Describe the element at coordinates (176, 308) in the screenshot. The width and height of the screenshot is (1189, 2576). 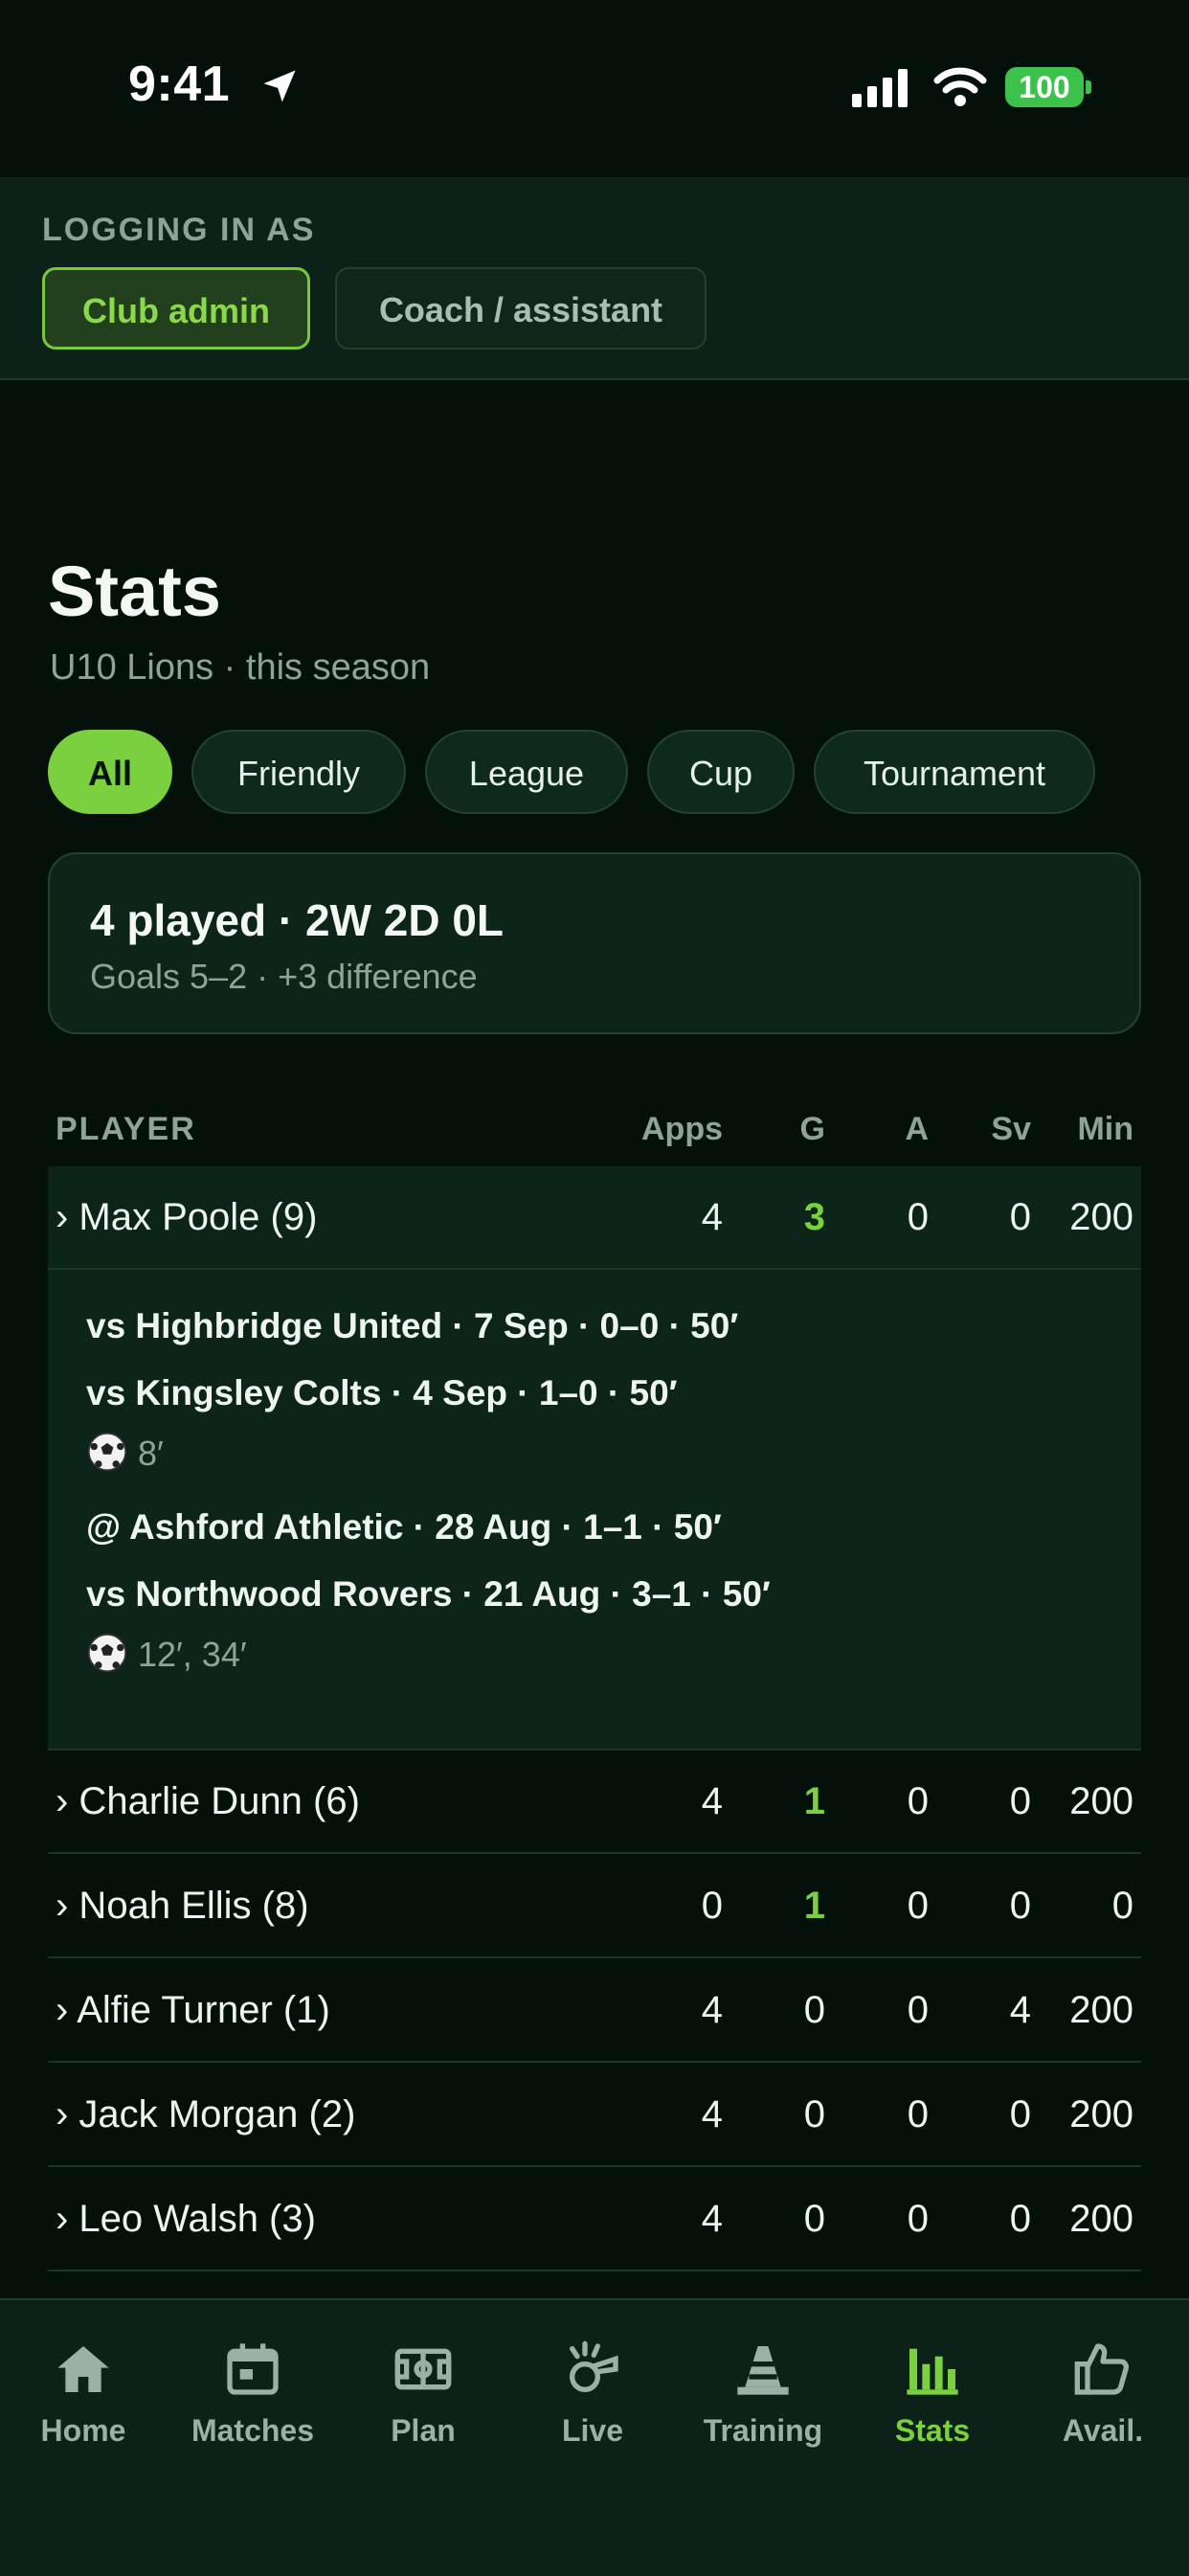
I see `role-club-admin-button: Club admin` at that location.